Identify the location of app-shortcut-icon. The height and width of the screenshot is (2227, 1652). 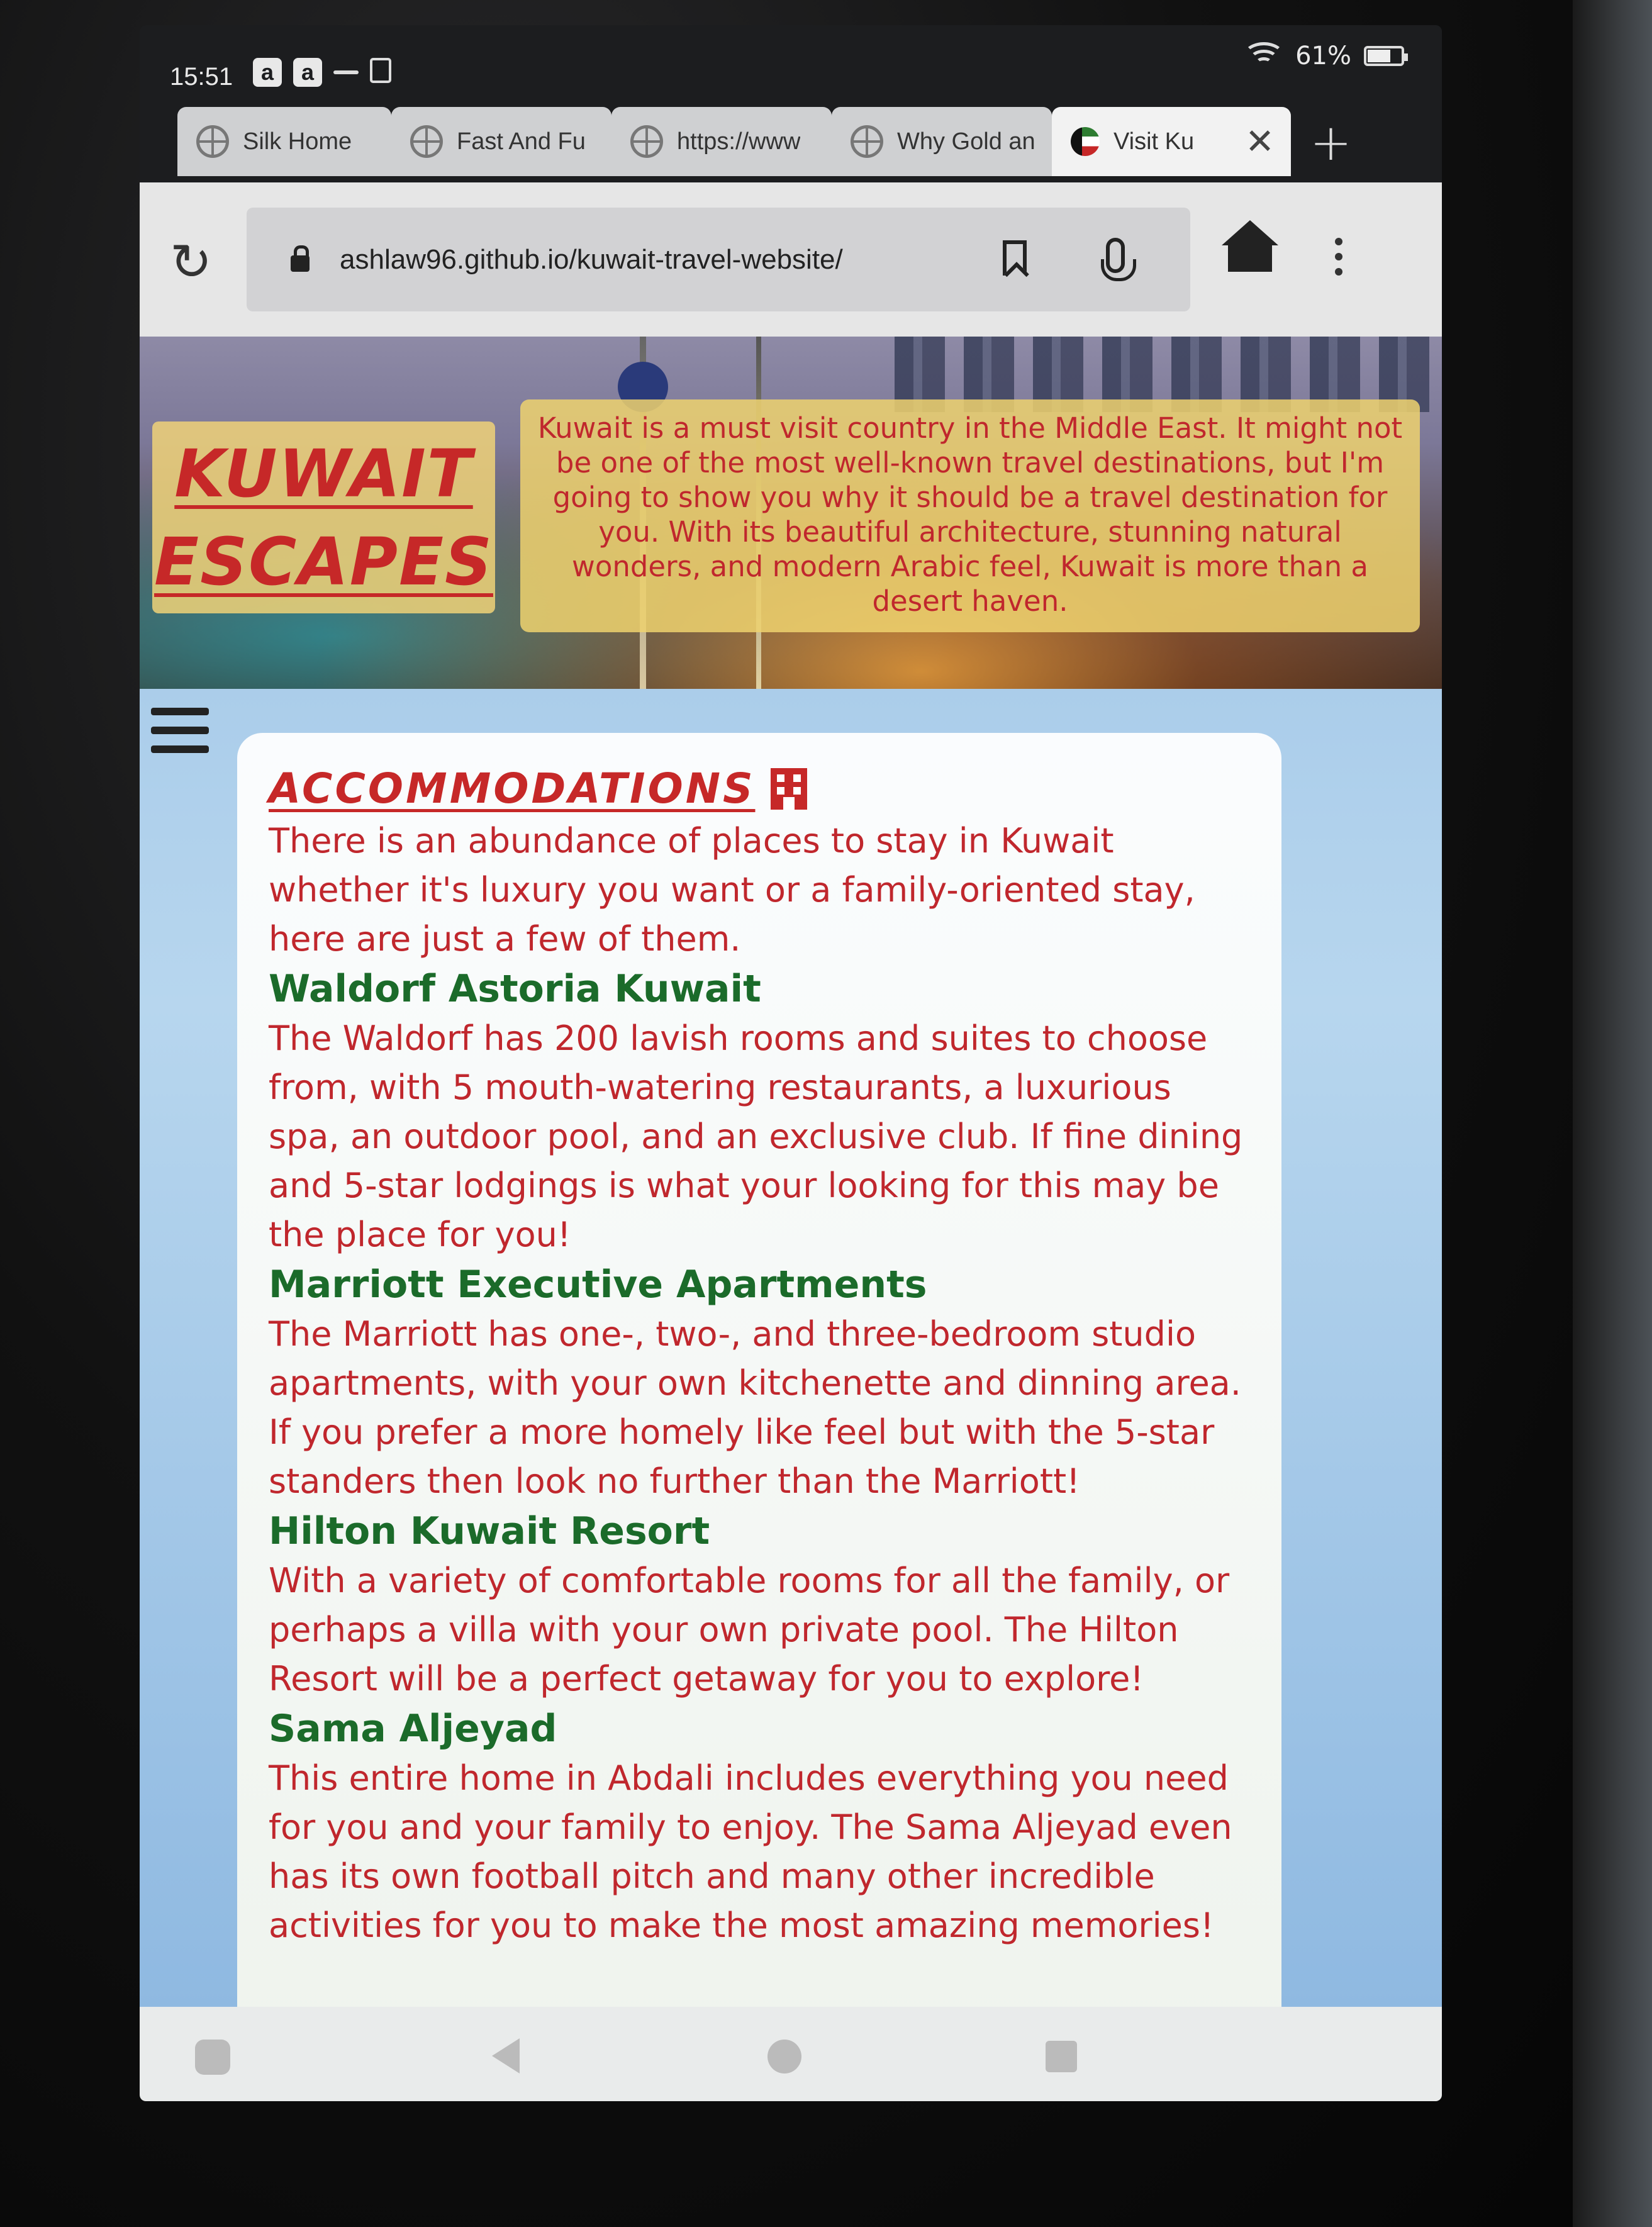
(212, 2057).